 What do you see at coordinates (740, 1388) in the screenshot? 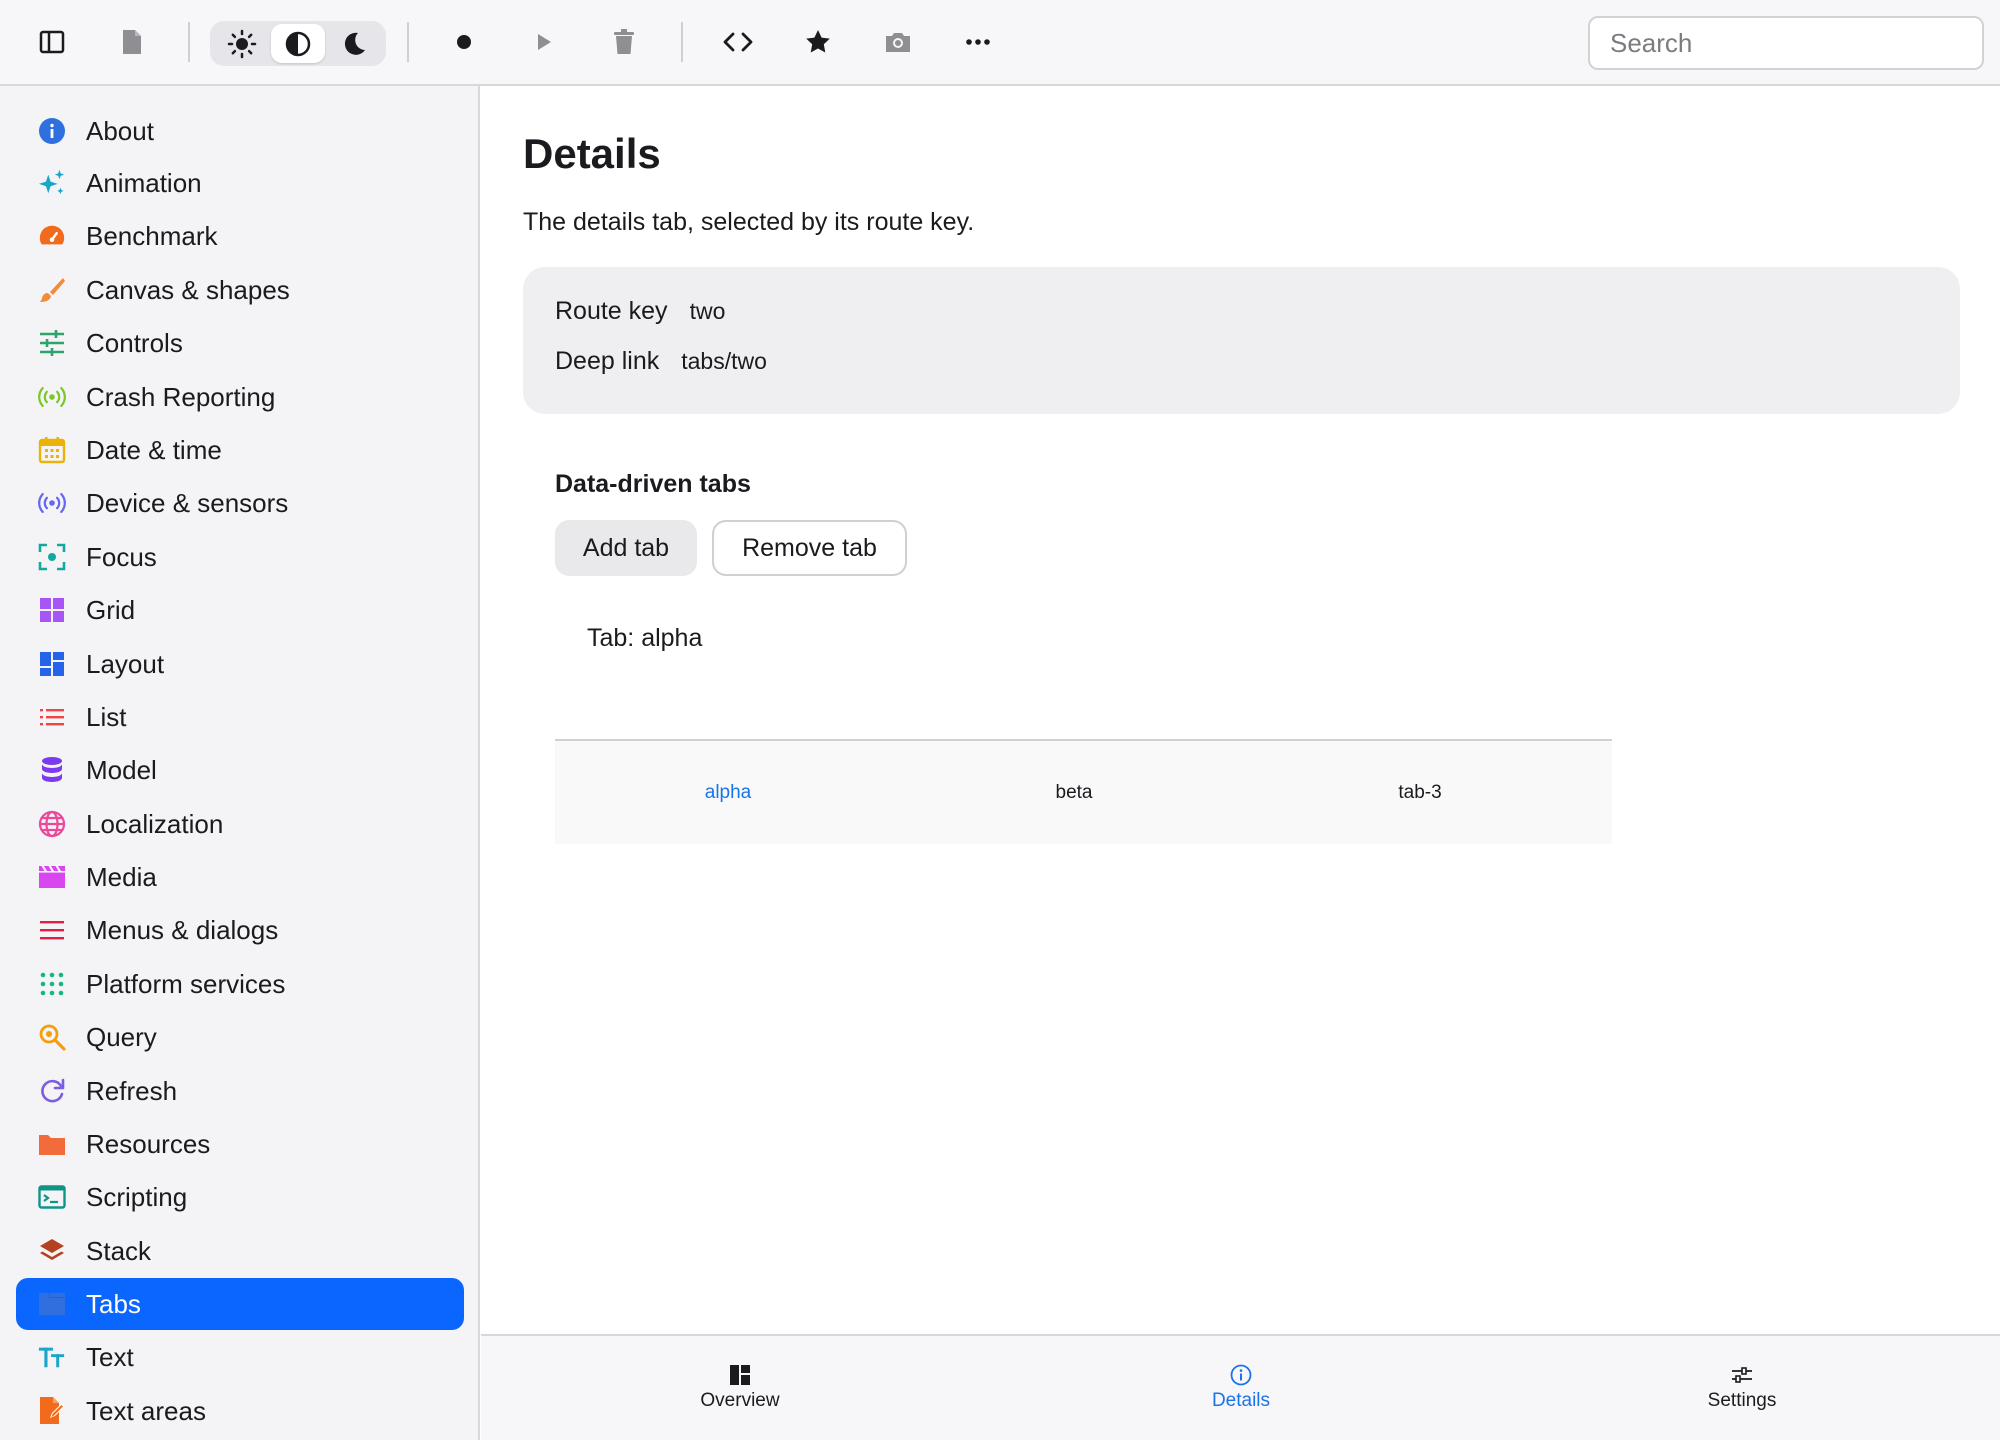
I see `bottom-tab-overview: Overview` at bounding box center [740, 1388].